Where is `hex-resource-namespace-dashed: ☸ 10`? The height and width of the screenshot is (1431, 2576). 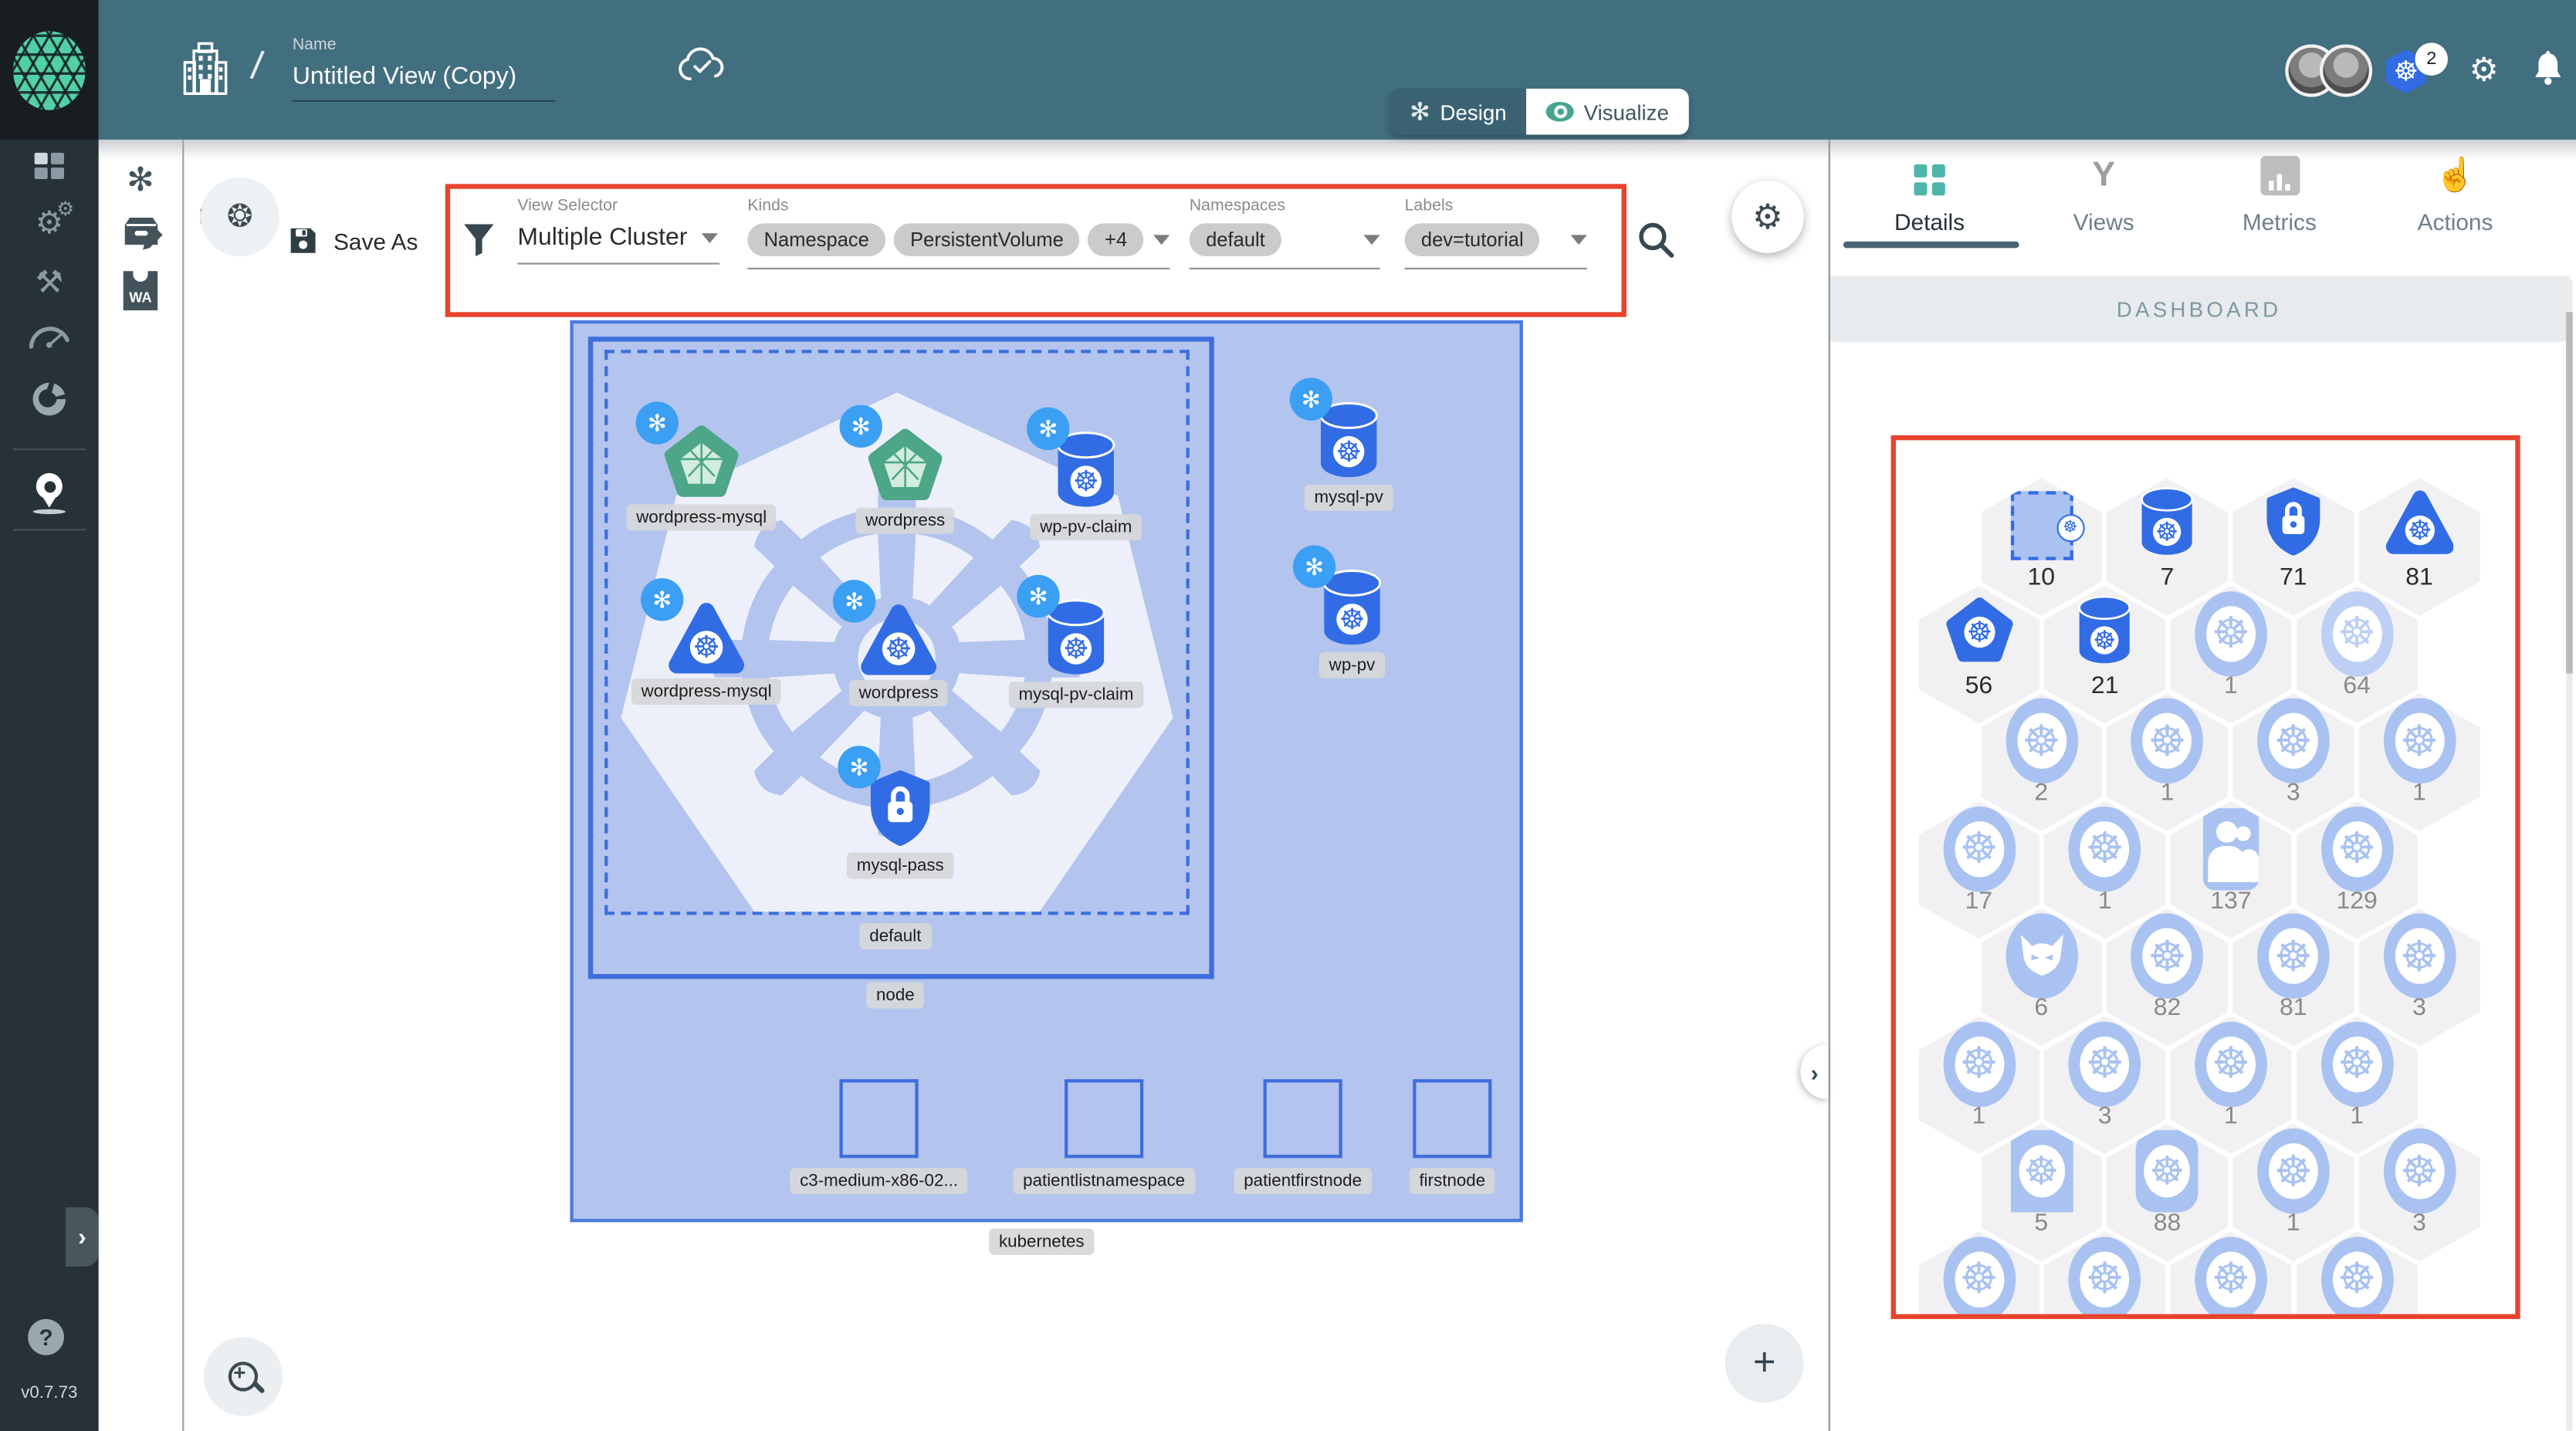
hex-resource-namespace-dashed: ☸ 10 is located at coordinates (2041, 547).